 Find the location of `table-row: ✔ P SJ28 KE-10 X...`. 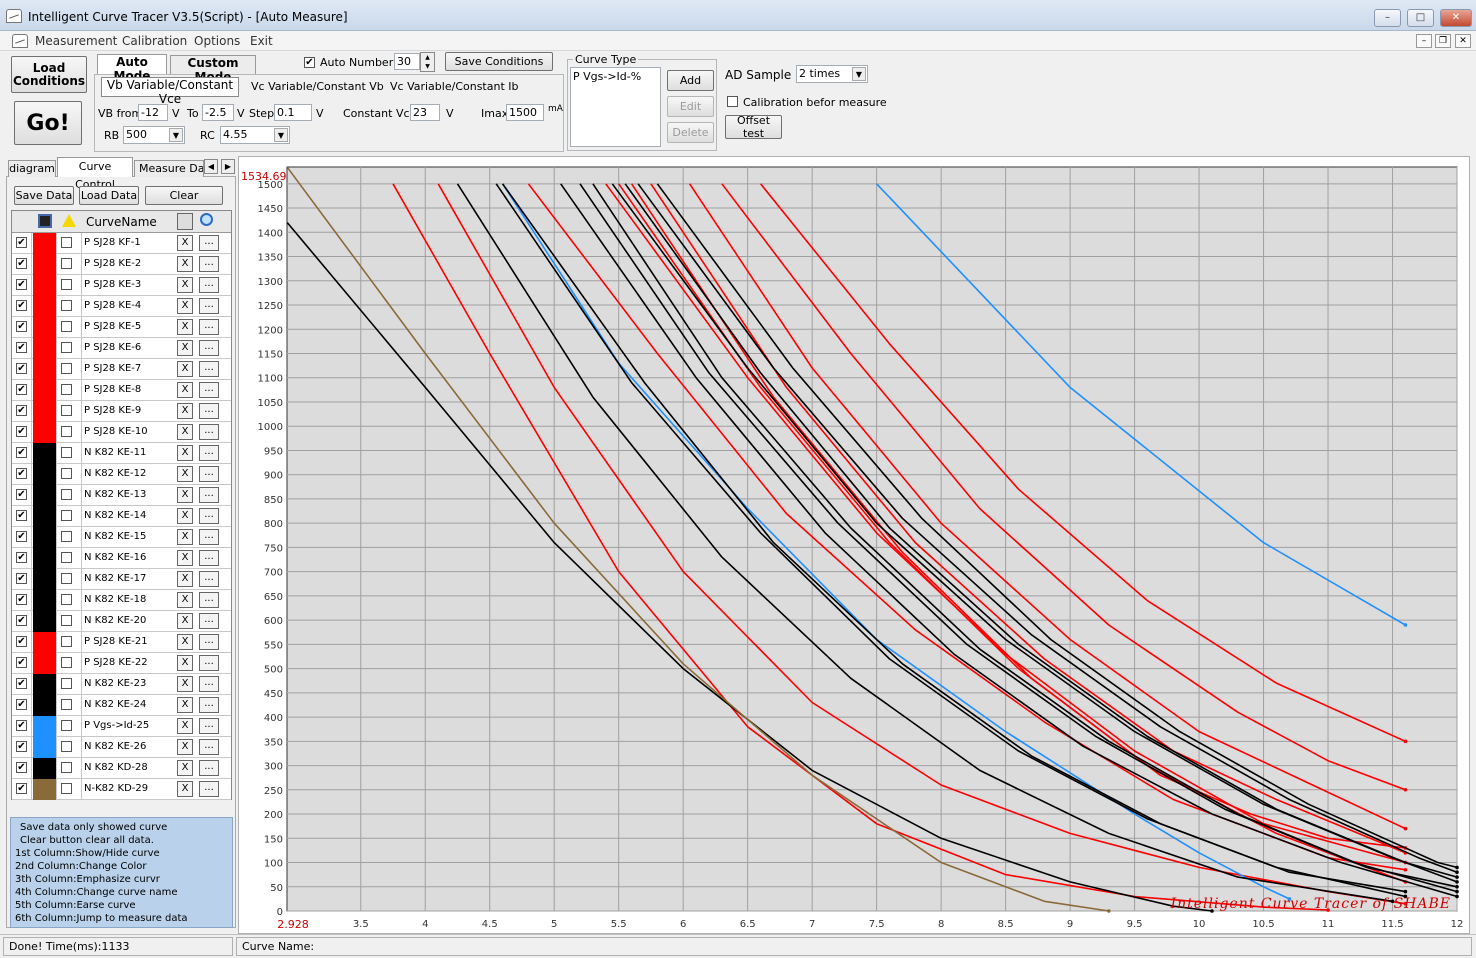

table-row: ✔ P SJ28 KE-10 X... is located at coordinates (121, 432).